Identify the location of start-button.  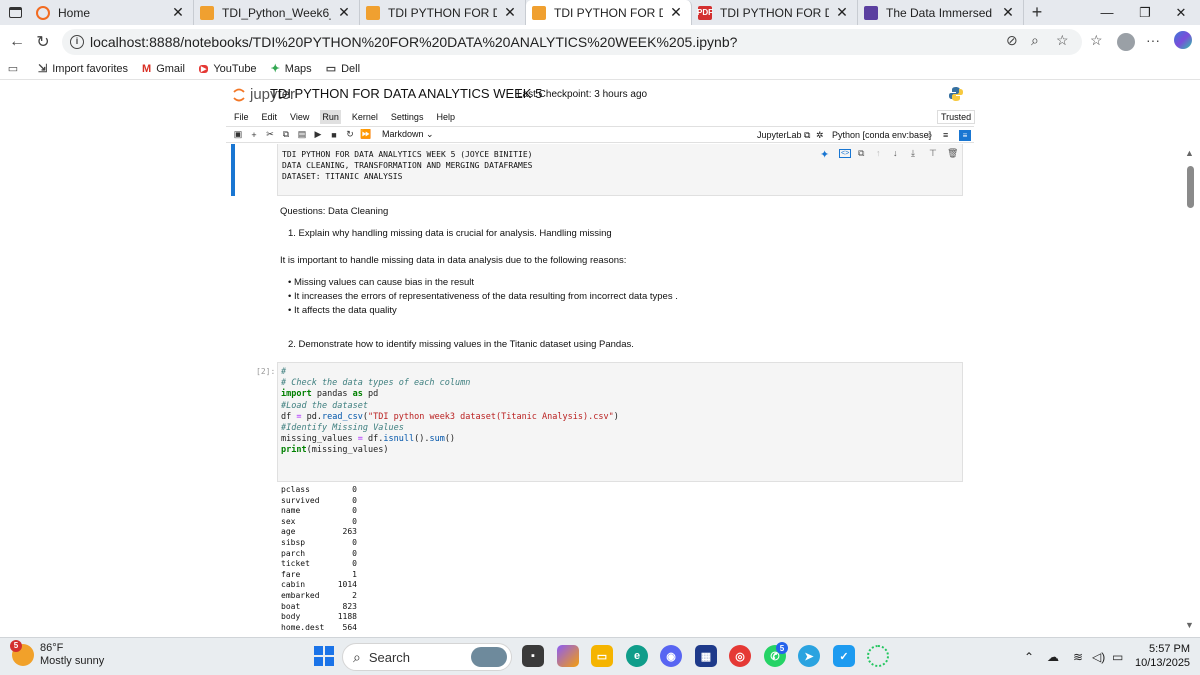
(324, 656).